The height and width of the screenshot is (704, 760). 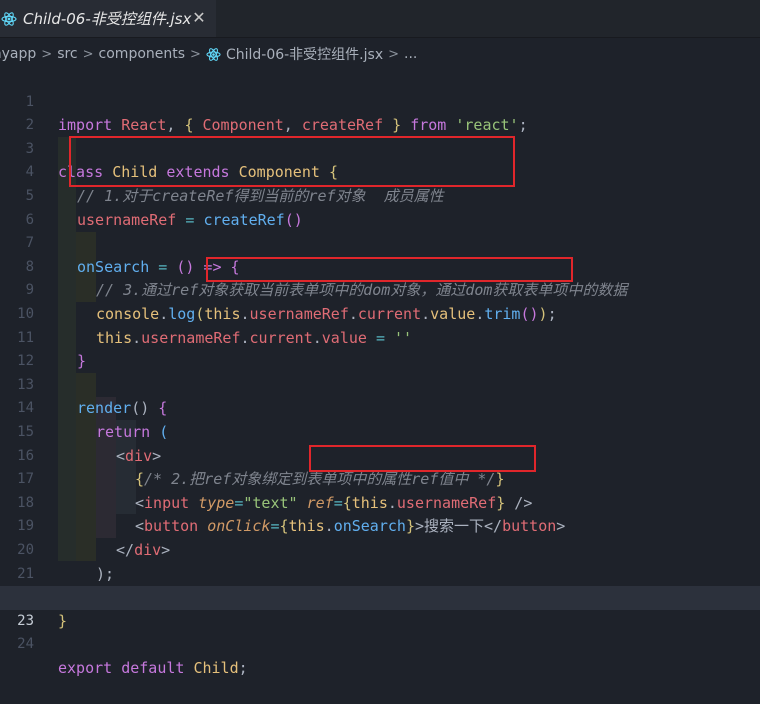 I want to click on punct: ;, so click(x=243, y=667).